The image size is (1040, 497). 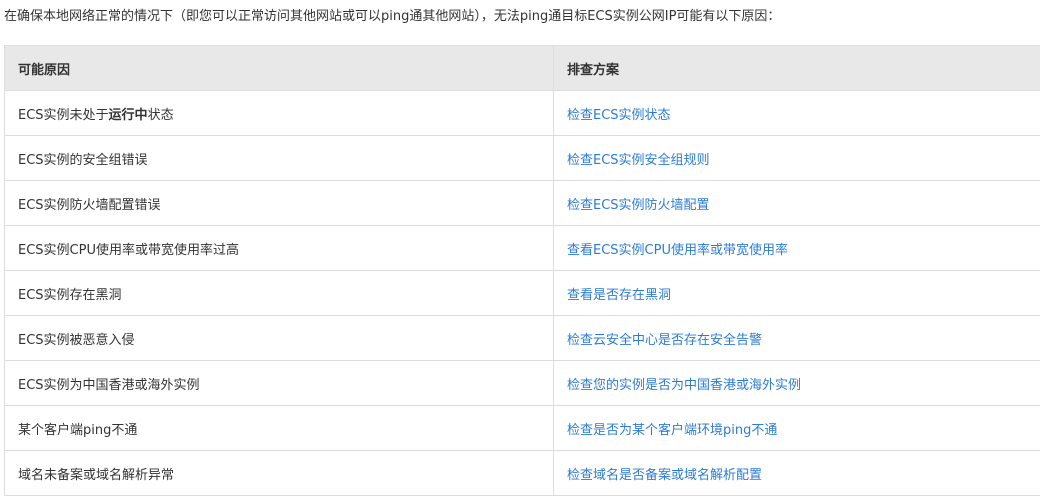 I want to click on action-link: 检查ECS实例安全组规则, so click(x=638, y=160).